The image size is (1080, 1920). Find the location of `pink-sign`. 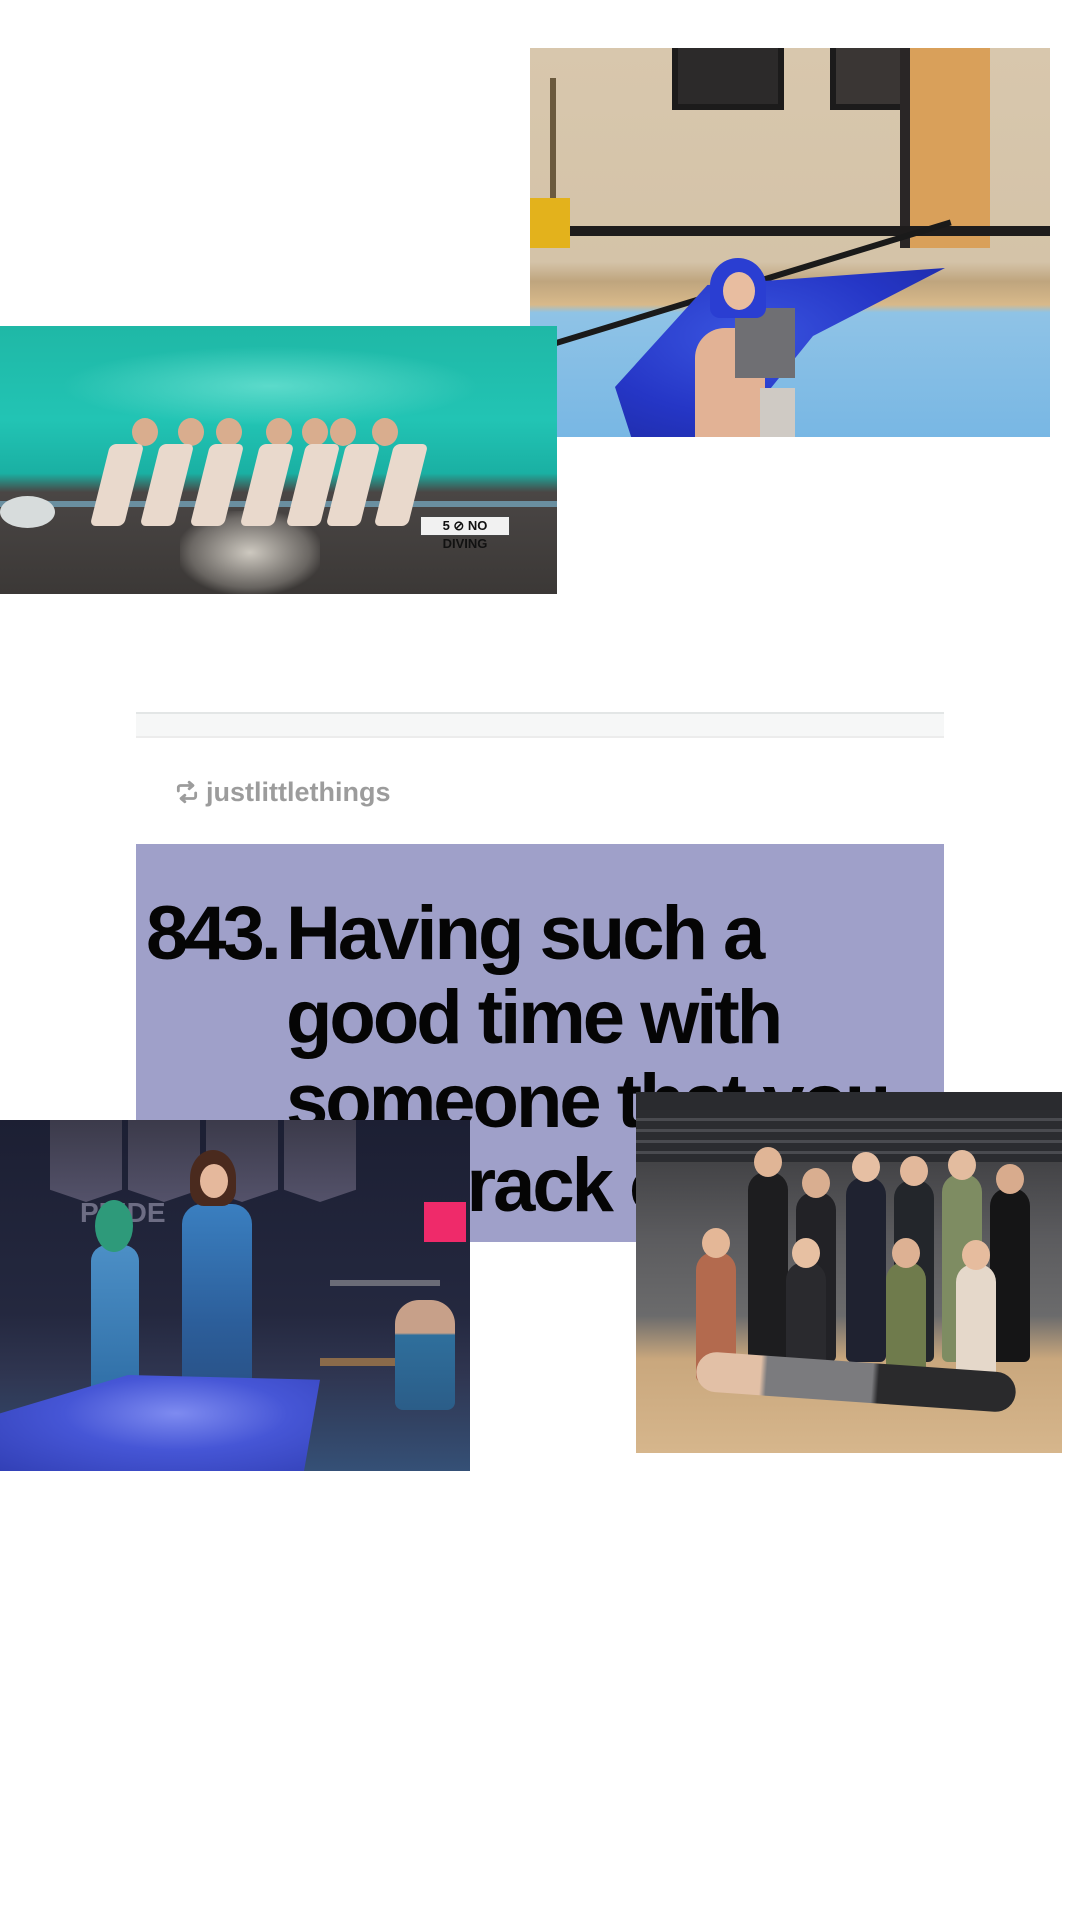

pink-sign is located at coordinates (445, 1222).